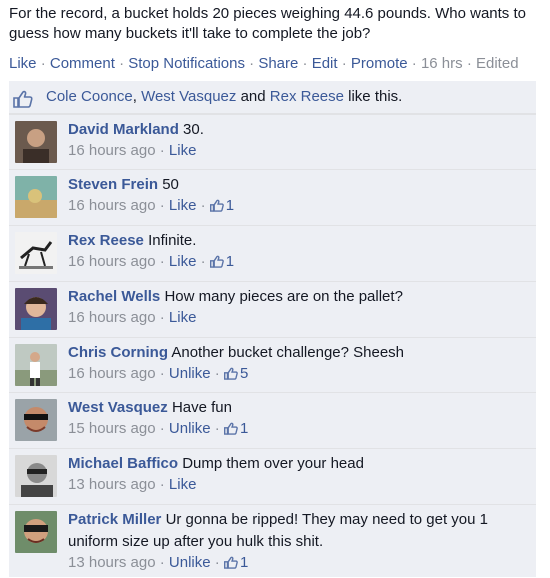 The width and height of the screenshot is (550, 578). I want to click on comment-link: Comment, so click(82, 63).